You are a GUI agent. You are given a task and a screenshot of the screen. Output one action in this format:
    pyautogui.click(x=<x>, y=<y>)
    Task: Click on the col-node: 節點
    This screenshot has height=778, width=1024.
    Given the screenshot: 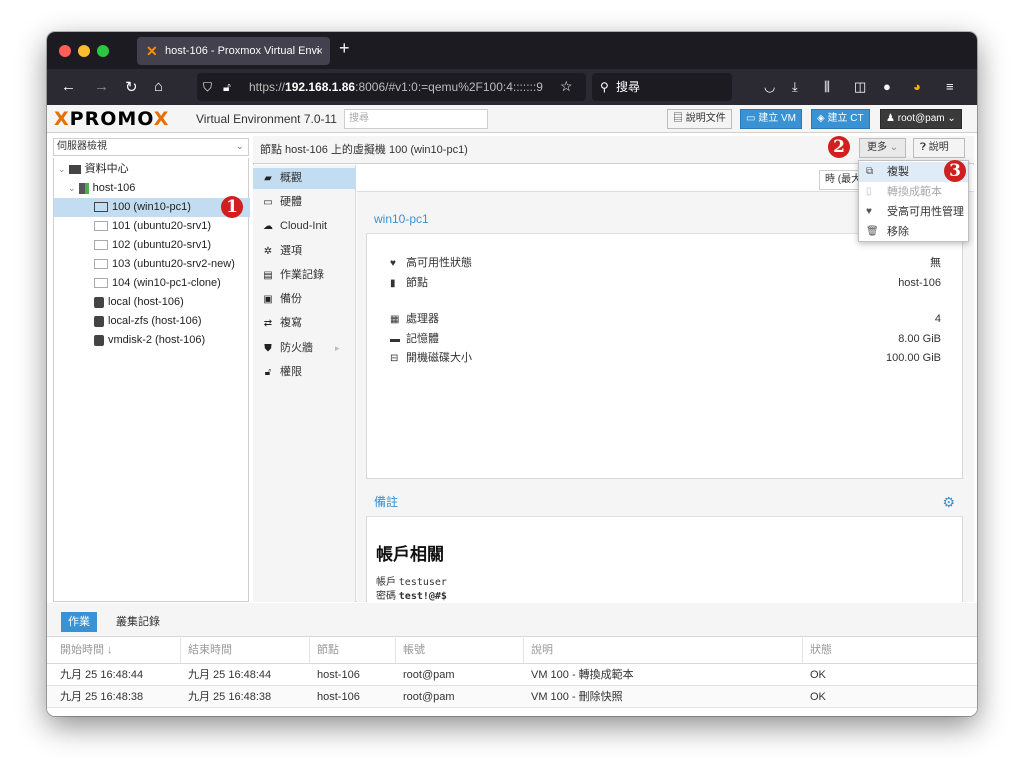 What is the action you would take?
    pyautogui.click(x=353, y=650)
    